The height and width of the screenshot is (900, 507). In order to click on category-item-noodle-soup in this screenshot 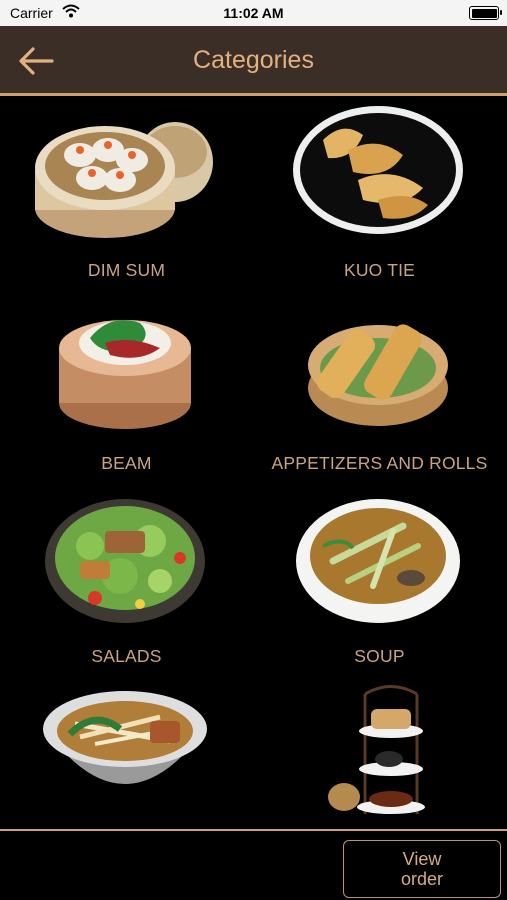, I will do `click(126, 754)`.